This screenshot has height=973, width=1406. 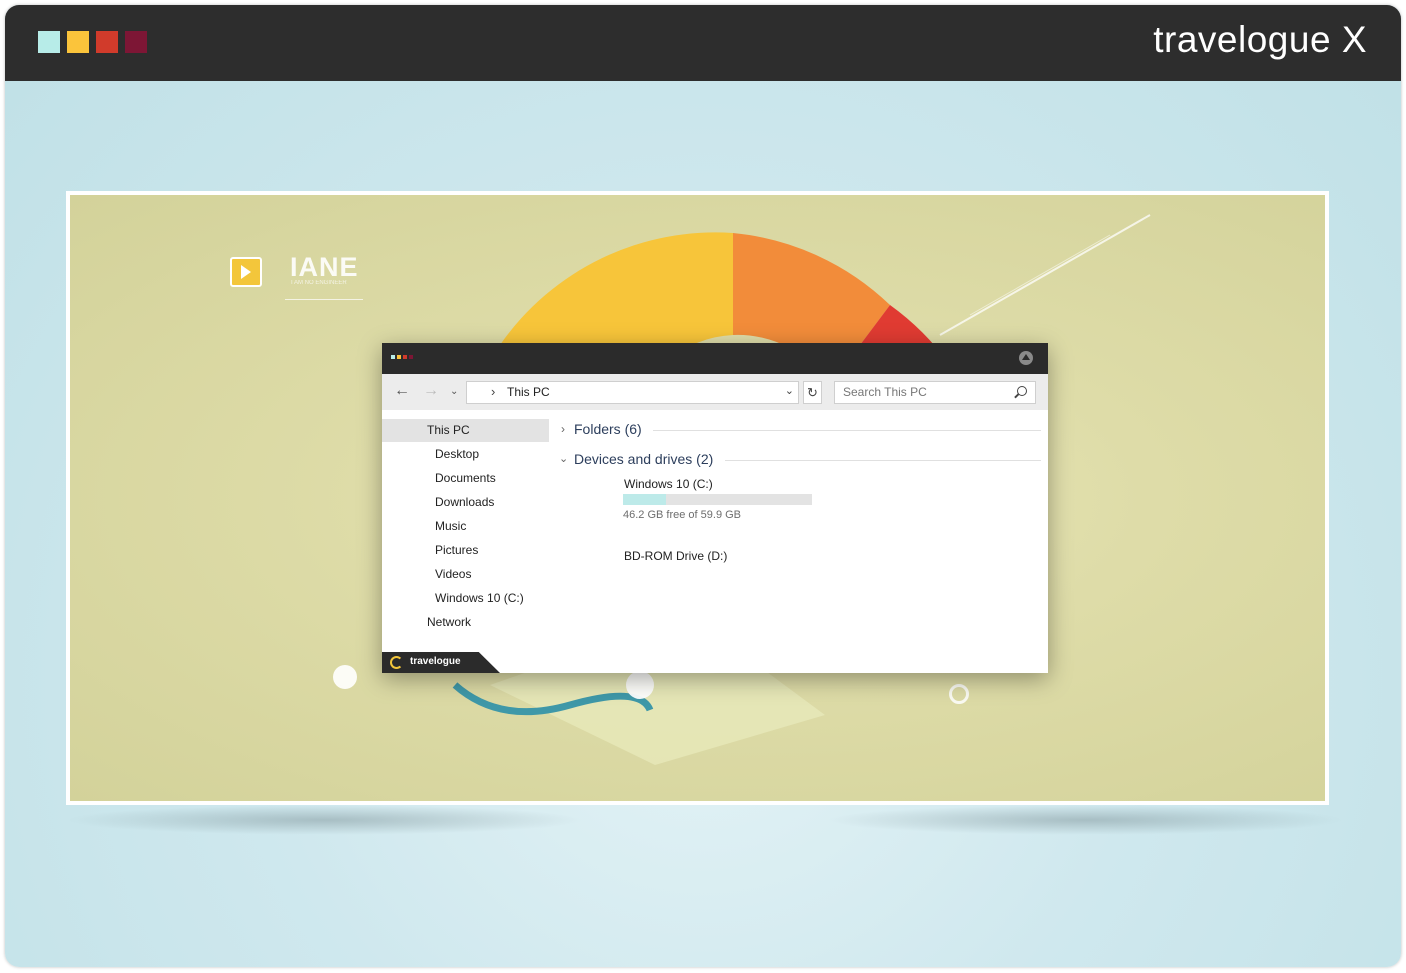 I want to click on flower-blob, so click(x=640, y=685).